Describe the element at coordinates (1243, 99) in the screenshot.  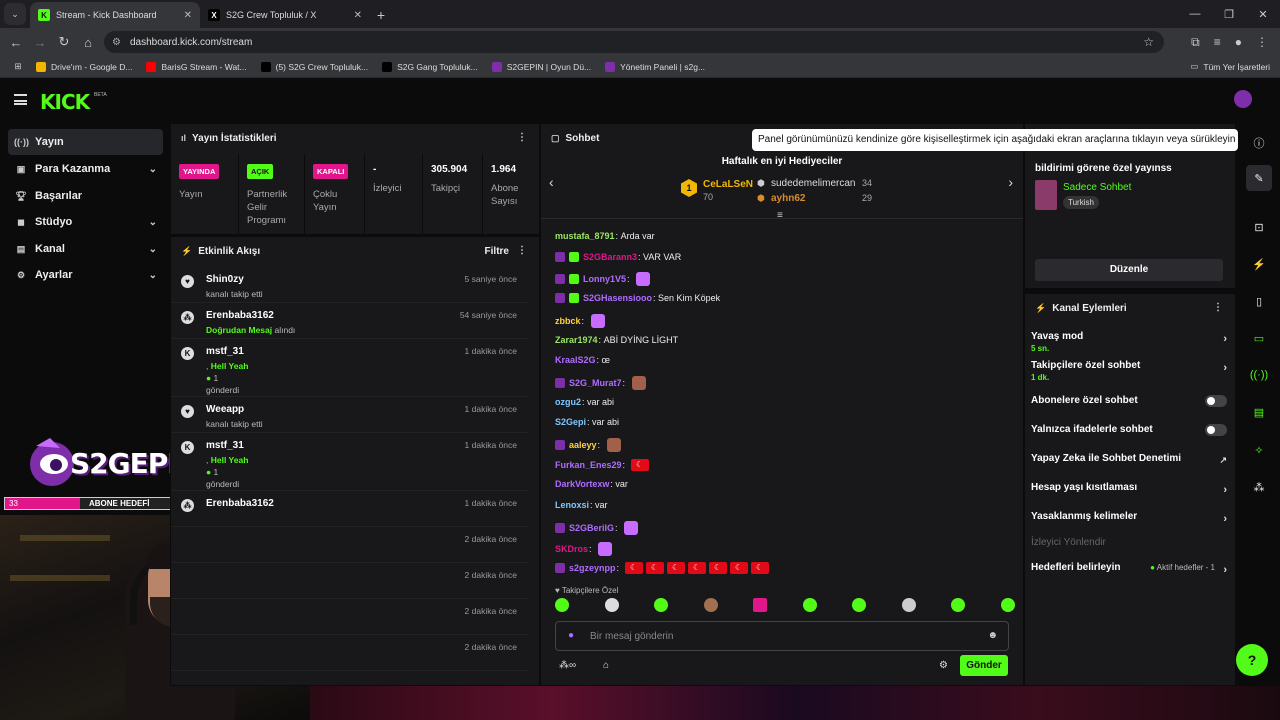
I see `user-avatar` at that location.